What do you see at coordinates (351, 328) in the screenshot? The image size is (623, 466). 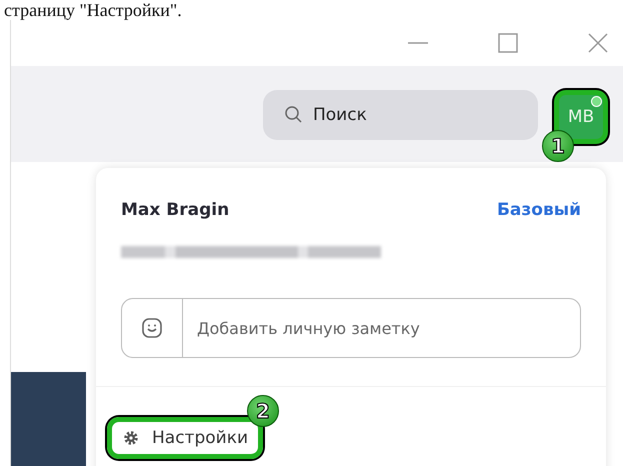 I see `note-field: Добавить личную заметку` at bounding box center [351, 328].